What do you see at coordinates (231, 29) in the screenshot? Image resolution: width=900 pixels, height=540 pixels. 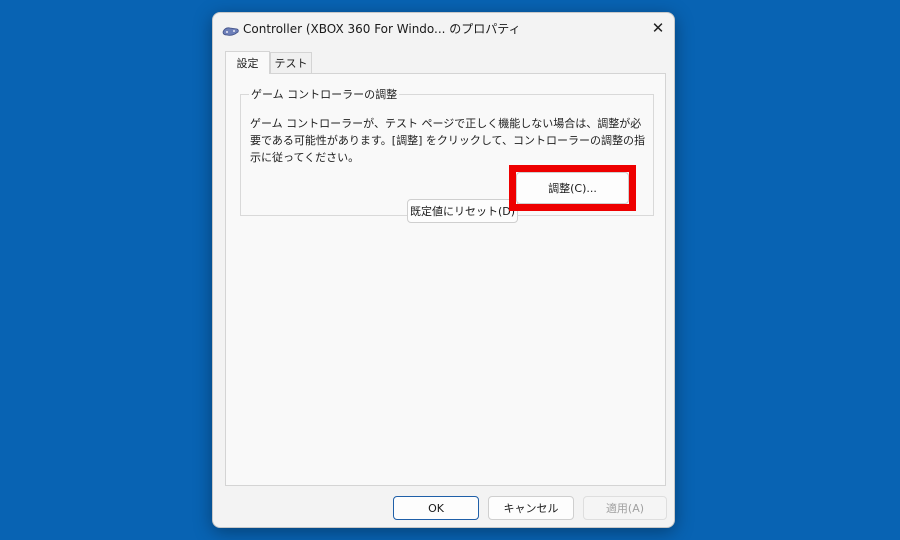 I see `gamepad-icon` at bounding box center [231, 29].